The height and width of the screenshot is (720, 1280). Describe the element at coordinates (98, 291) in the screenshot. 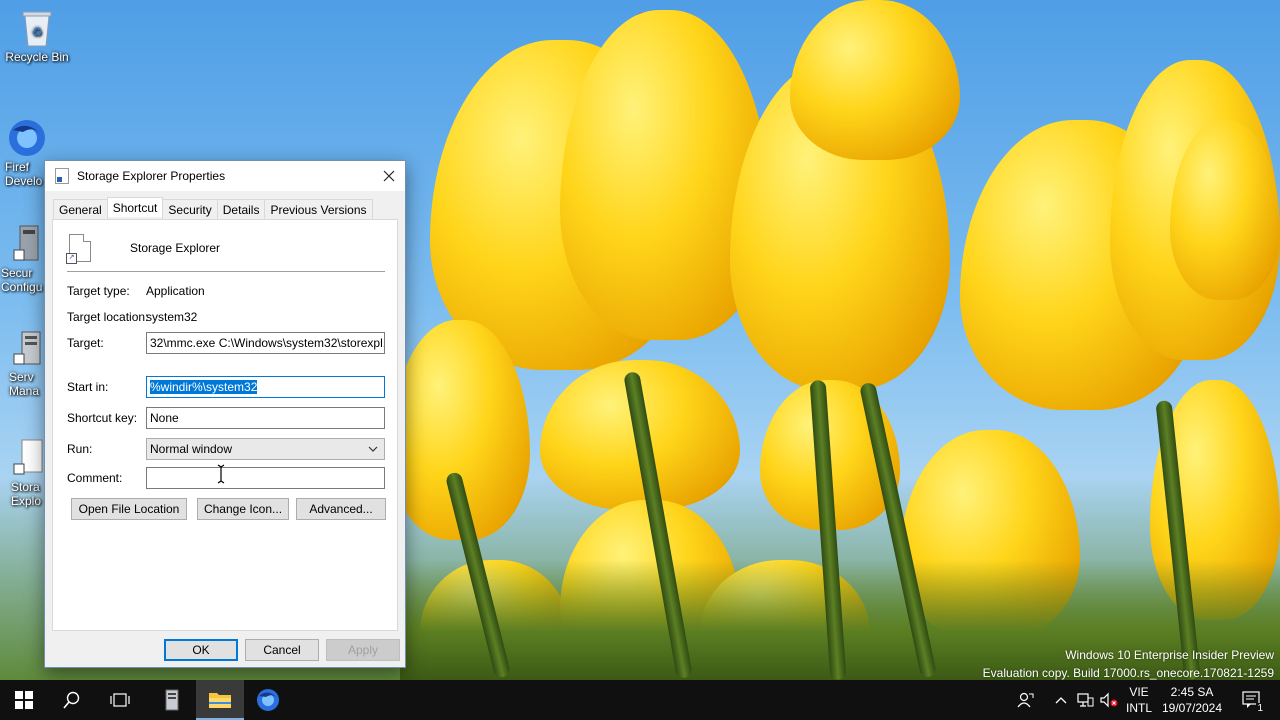

I see `target-type-label: Target type:` at that location.